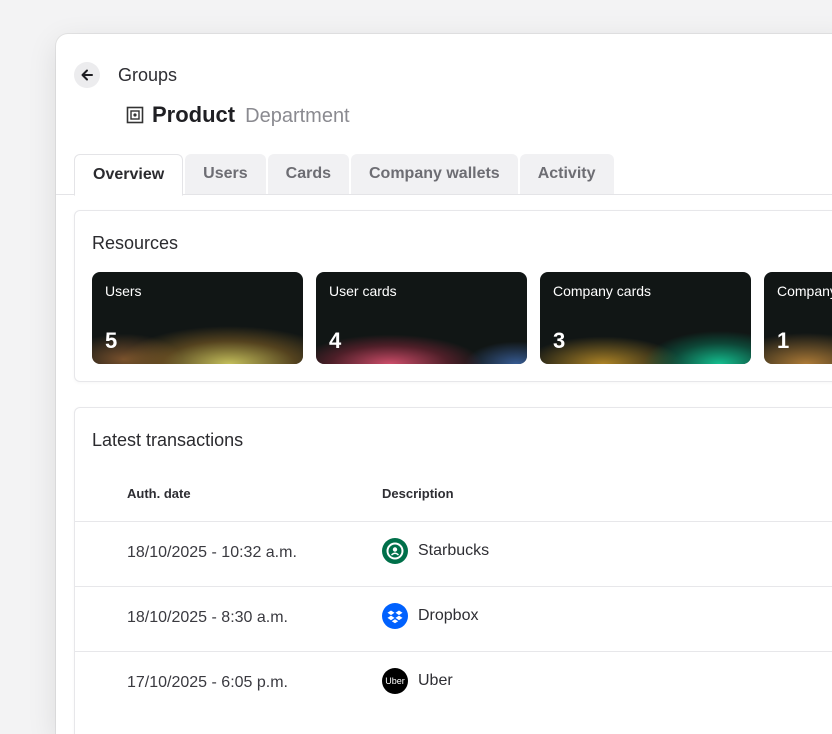 This screenshot has width=832, height=734. I want to click on auth-date: 17/10/2025 - 6:05 p.m., so click(207, 682).